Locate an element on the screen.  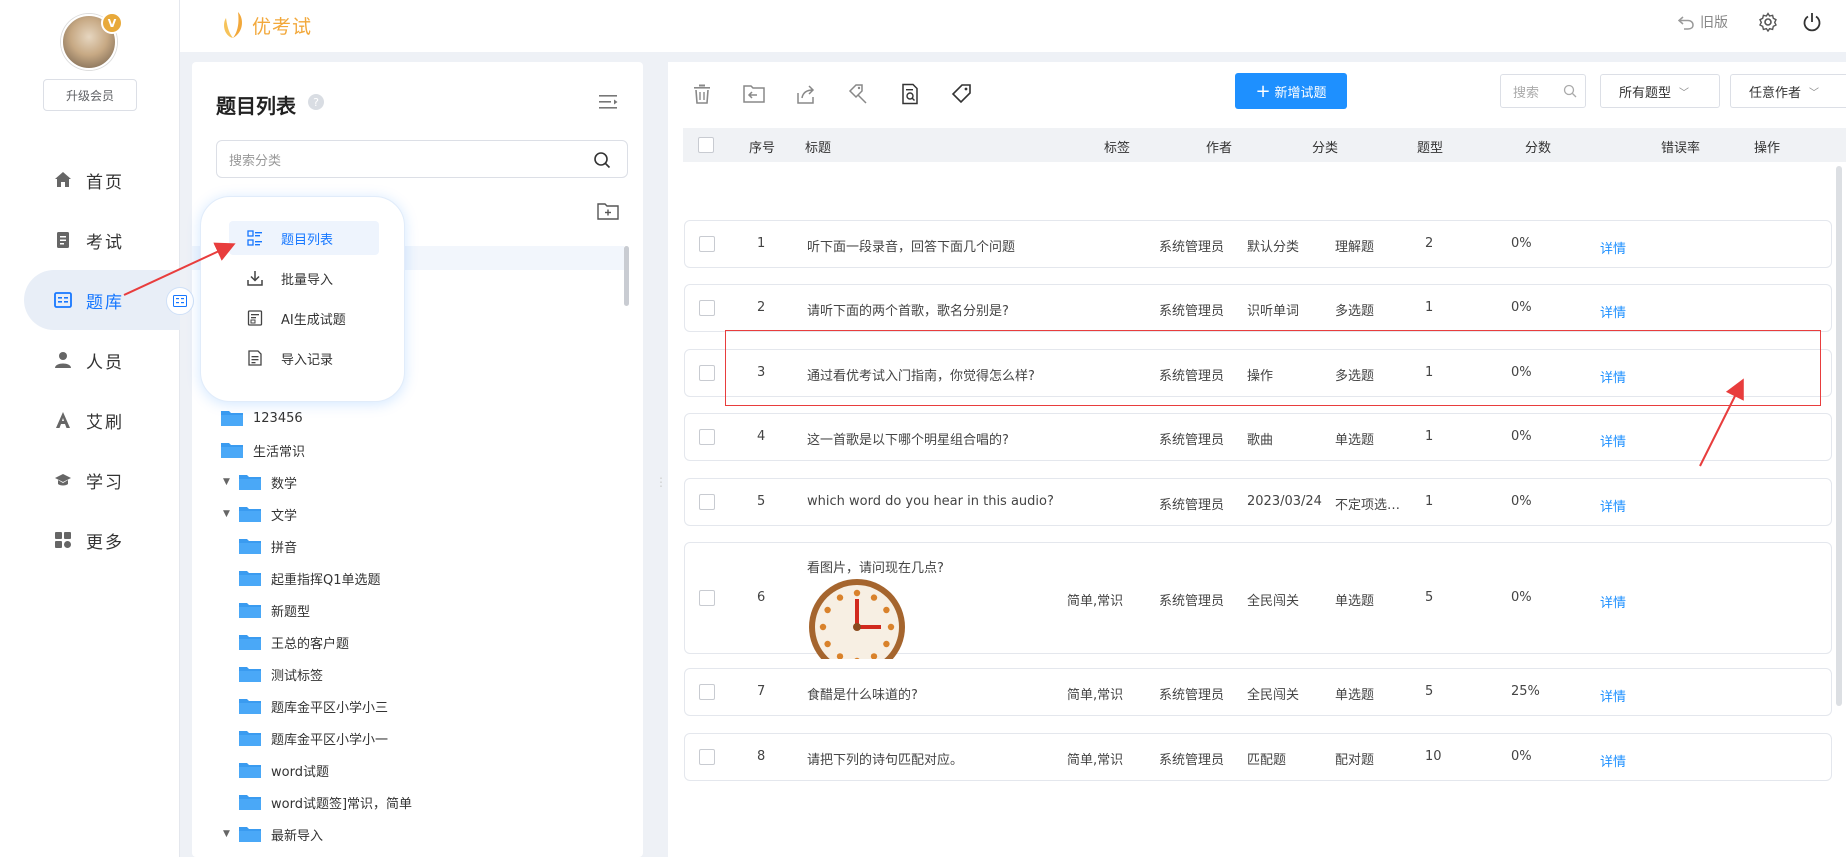
select-all-checkbox is located at coordinates (706, 145).